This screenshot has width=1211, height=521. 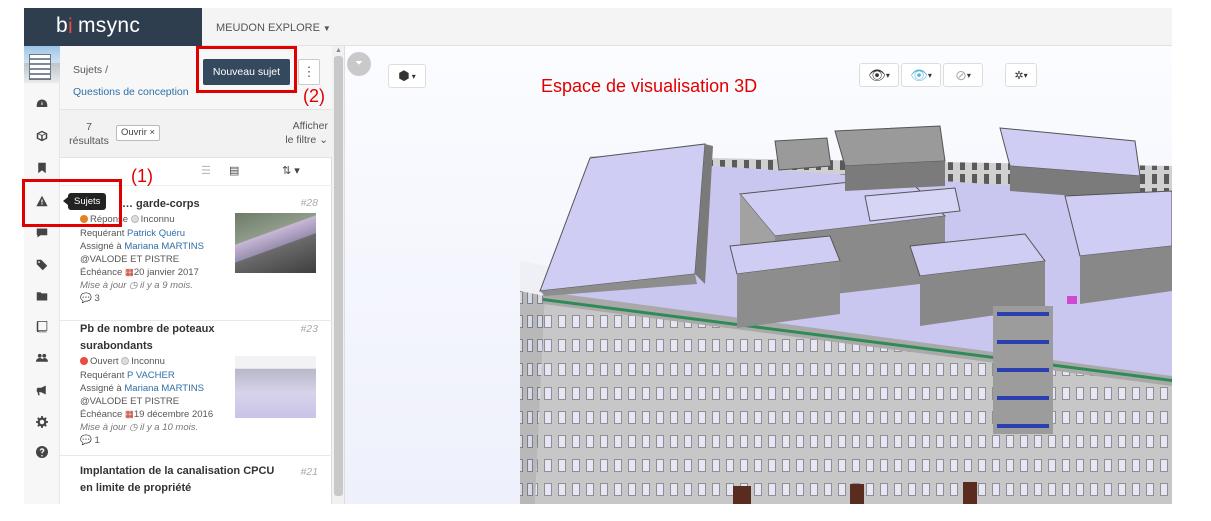 I want to click on panel-scrollbar: ▲, so click(x=338, y=275).